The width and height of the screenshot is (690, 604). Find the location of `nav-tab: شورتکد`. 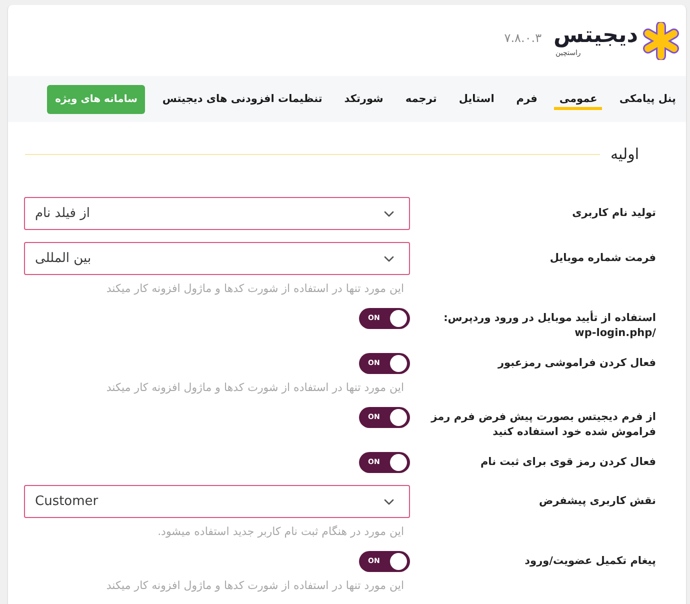

nav-tab: شورتکد is located at coordinates (363, 99).